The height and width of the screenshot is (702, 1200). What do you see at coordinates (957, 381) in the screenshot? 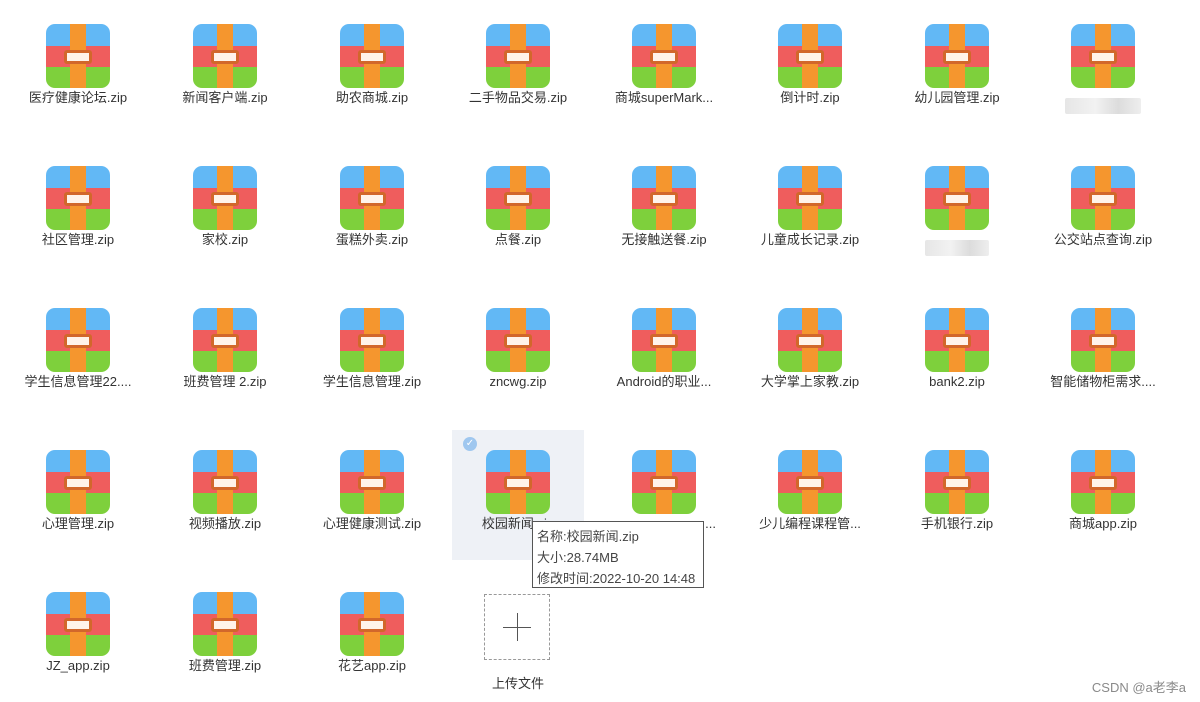
I see `file-name: bank2.zip` at bounding box center [957, 381].